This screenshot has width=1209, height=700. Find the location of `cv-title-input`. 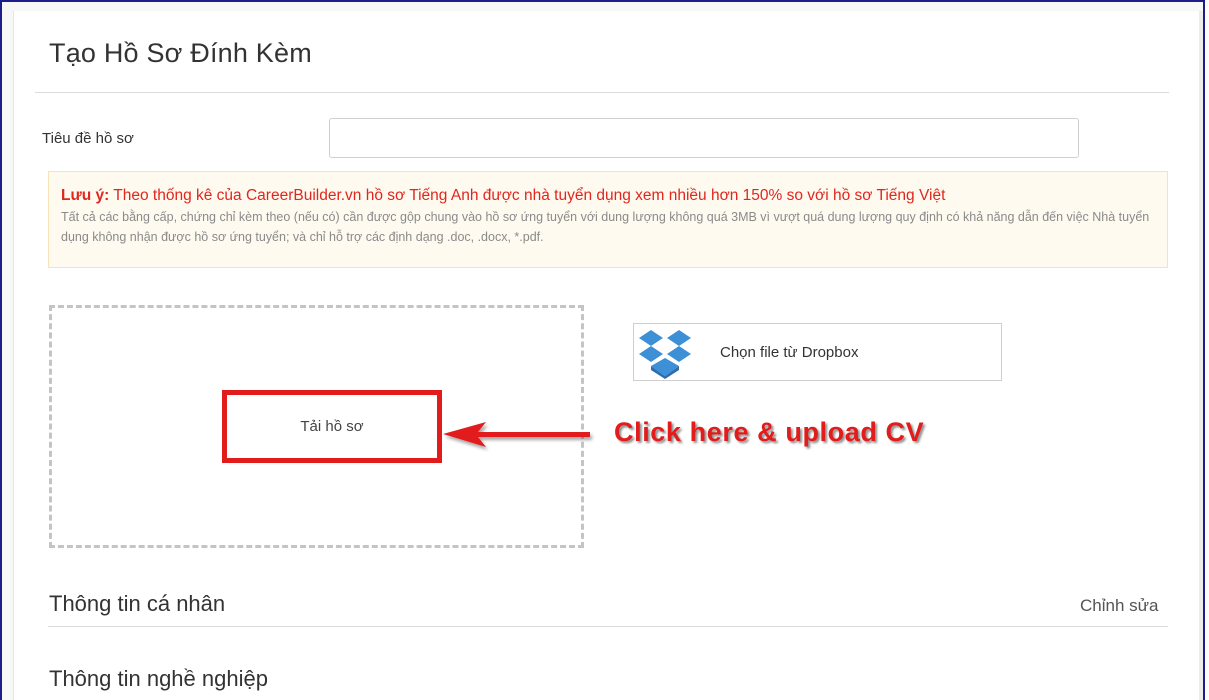

cv-title-input is located at coordinates (704, 138).